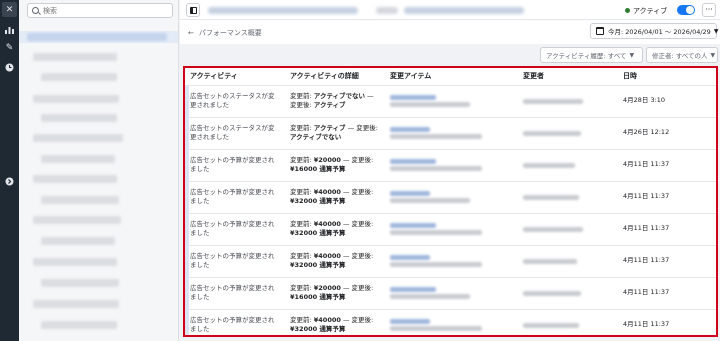  Describe the element at coordinates (686, 10) in the screenshot. I see `status-toggle` at that location.